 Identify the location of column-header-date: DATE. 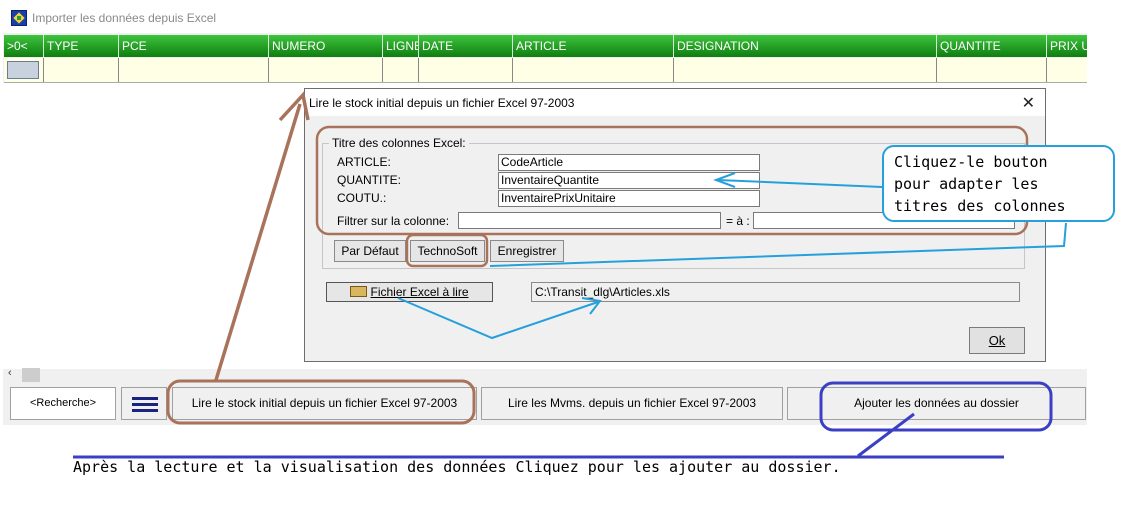
(466, 46).